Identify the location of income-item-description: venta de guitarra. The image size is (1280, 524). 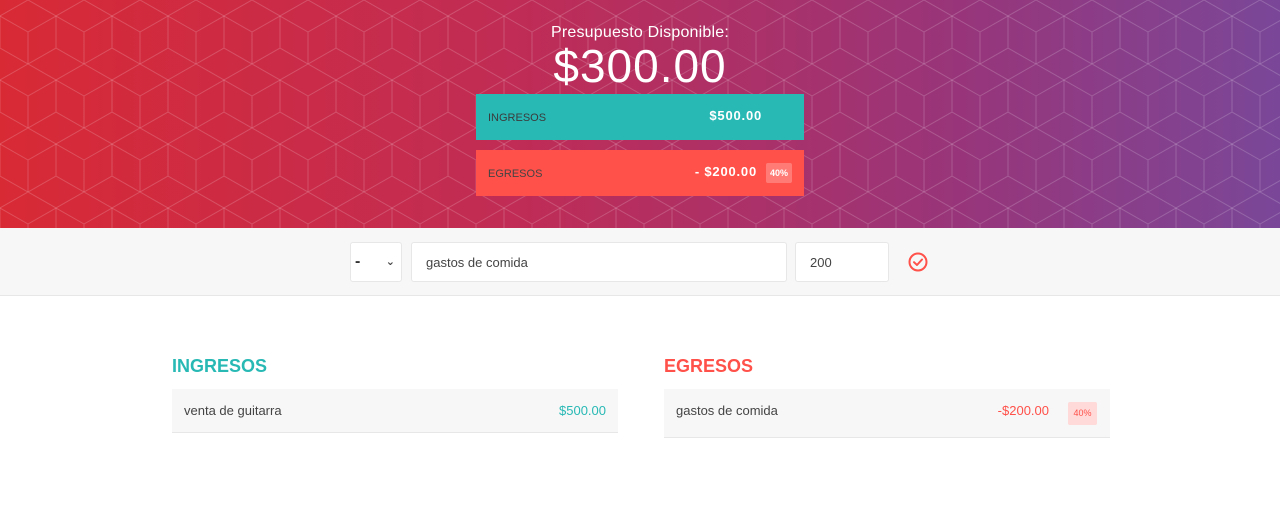
(233, 410).